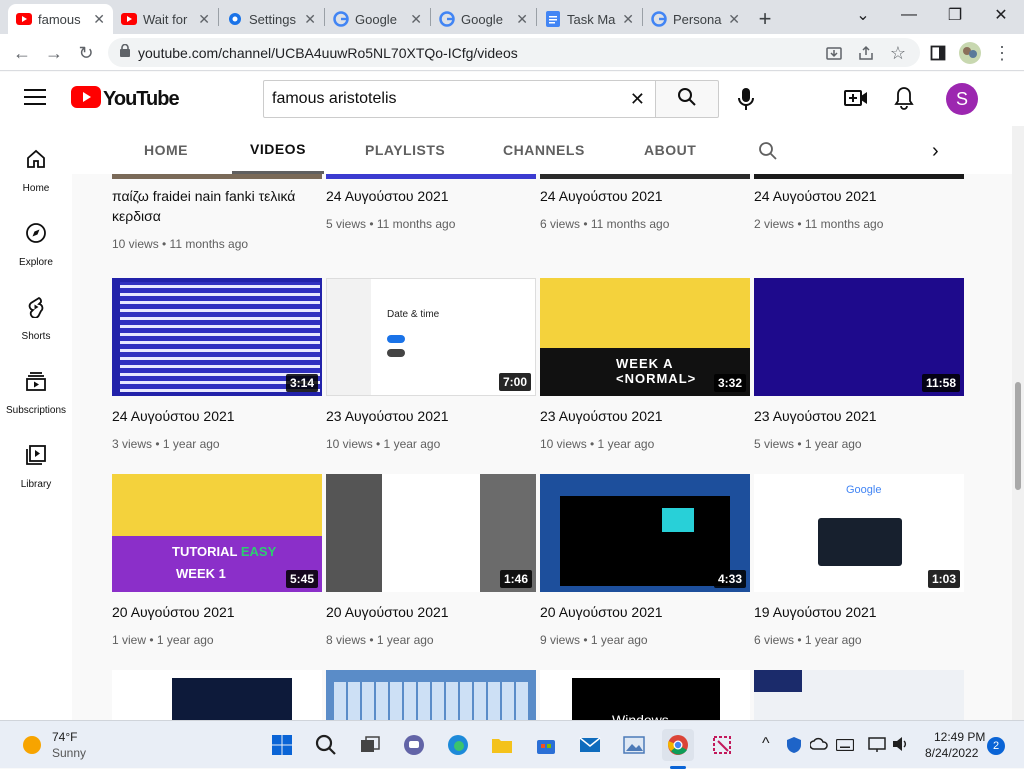 The height and width of the screenshot is (769, 1024). I want to click on tab-videos: VIDEOS, so click(278, 150).